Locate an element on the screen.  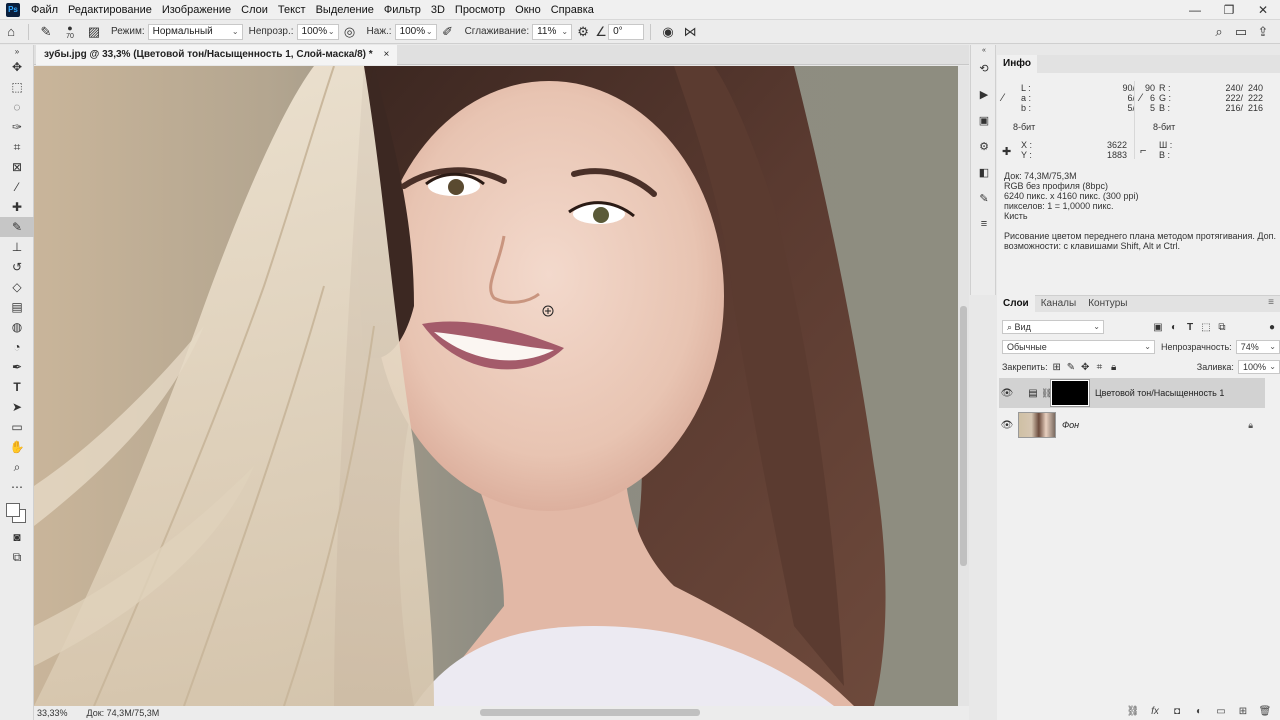
lock-all-icon: 🔒︎ is located at coordinates (1114, 367).